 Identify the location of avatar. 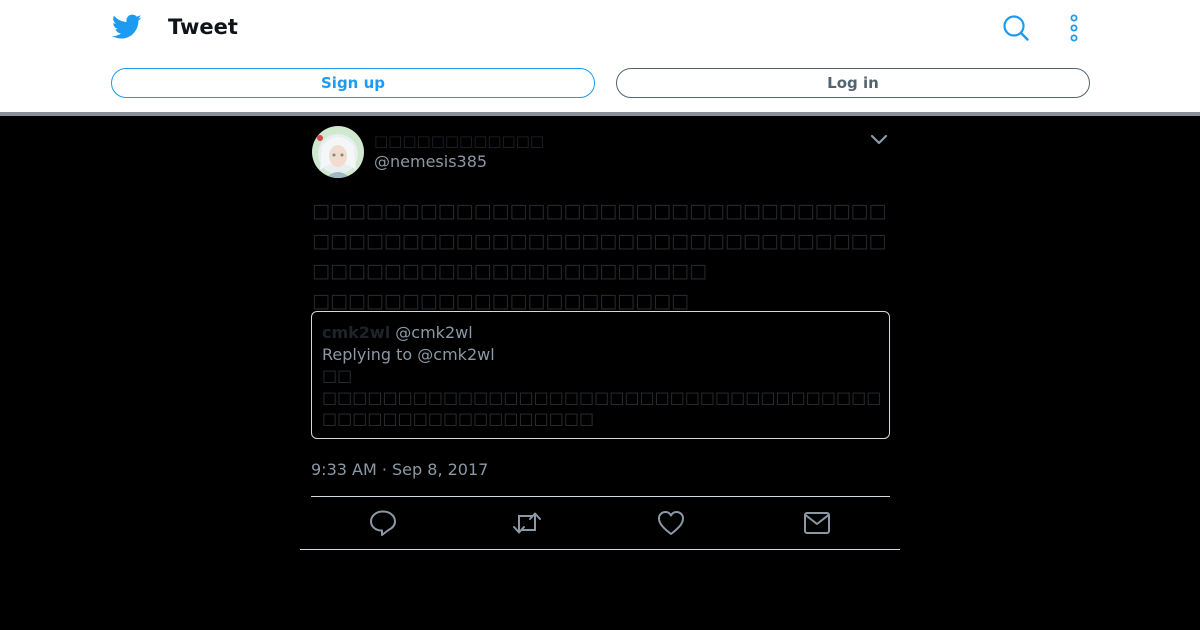
(338, 152).